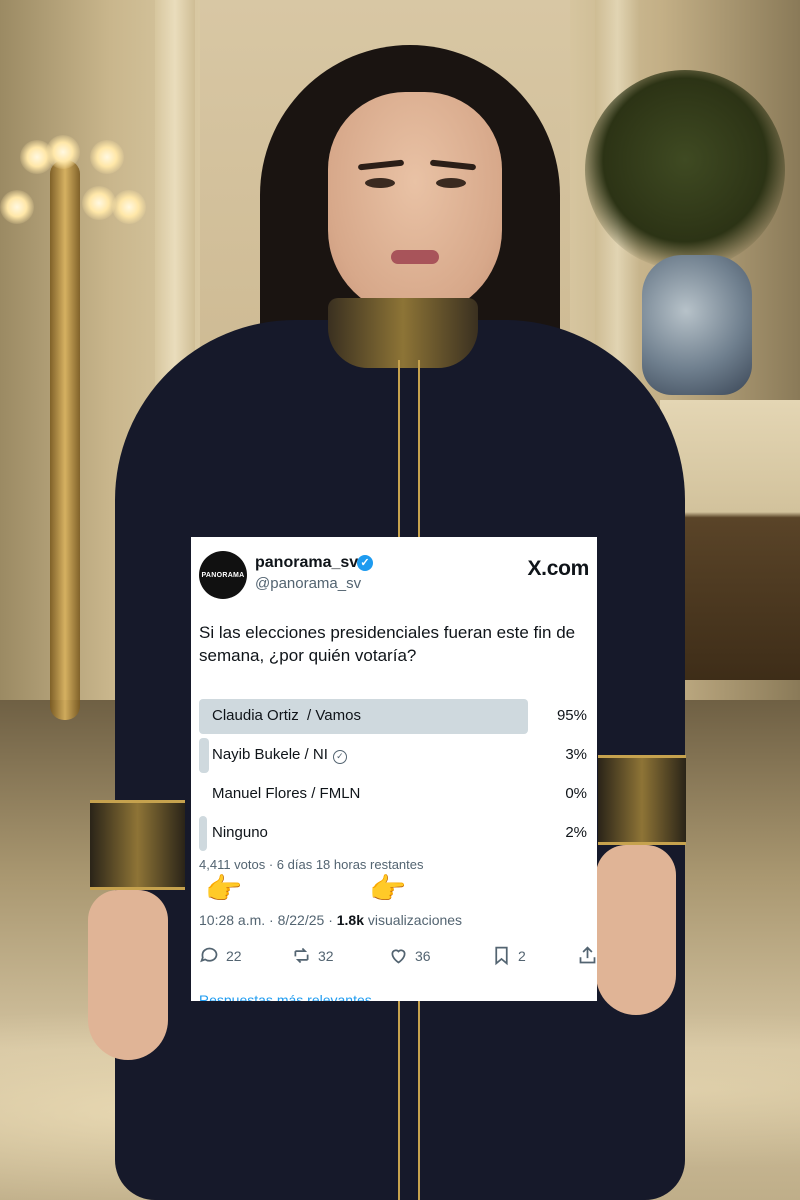 Image resolution: width=800 pixels, height=1200 pixels. I want to click on poll-option-percent: 2%, so click(576, 832).